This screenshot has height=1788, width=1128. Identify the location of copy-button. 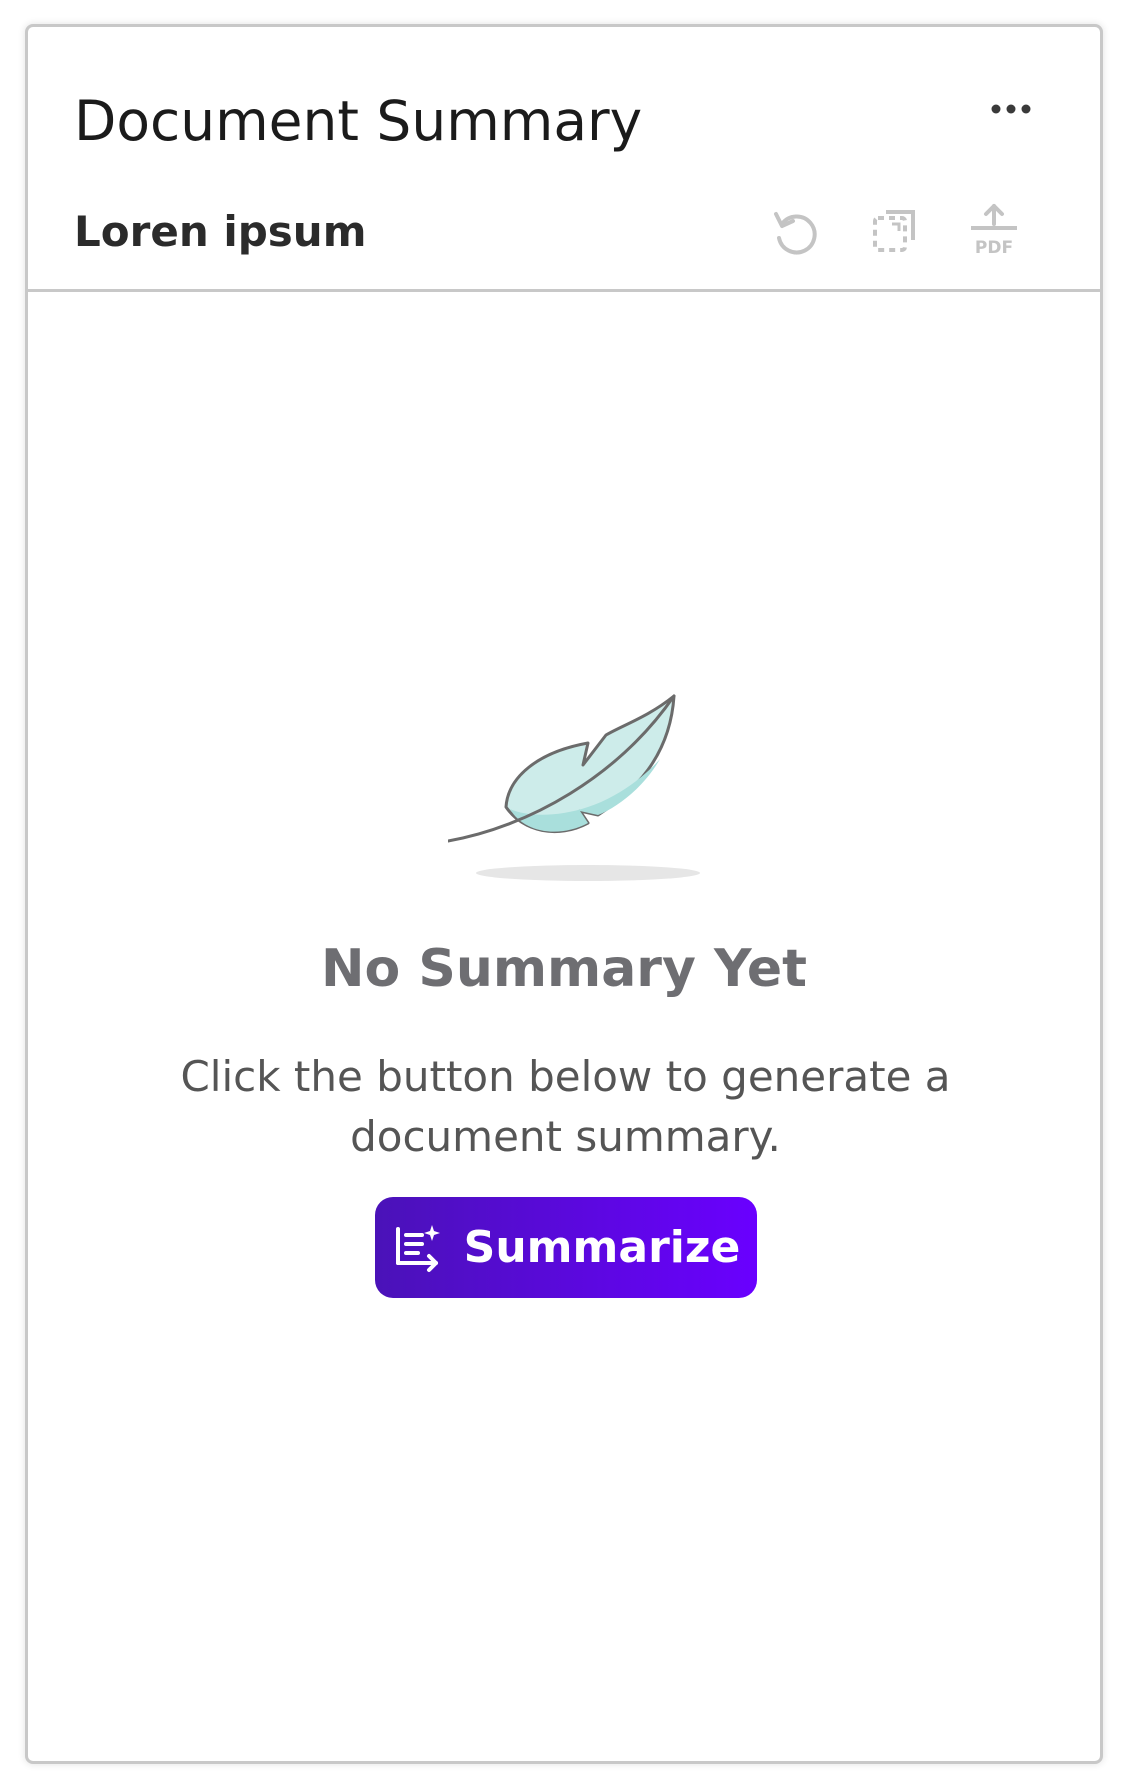
(894, 232).